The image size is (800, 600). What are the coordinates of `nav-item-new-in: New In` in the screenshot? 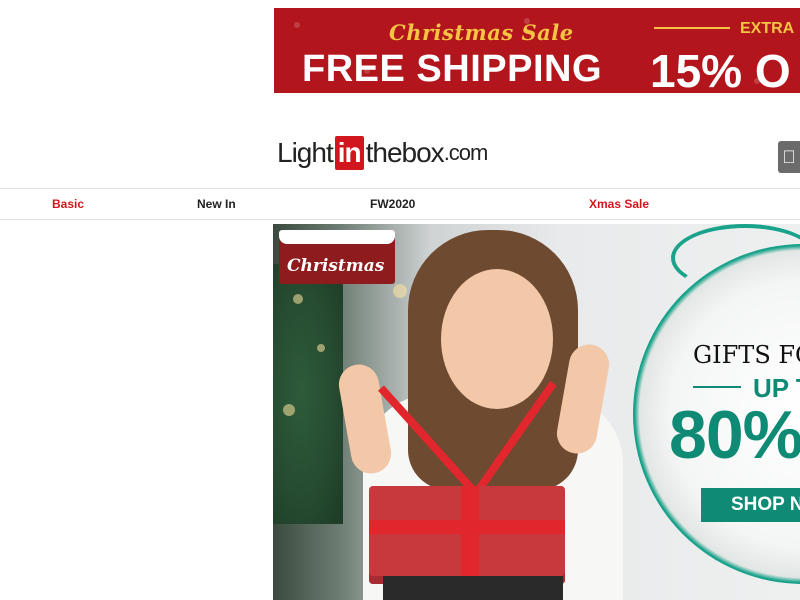 It's located at (216, 204).